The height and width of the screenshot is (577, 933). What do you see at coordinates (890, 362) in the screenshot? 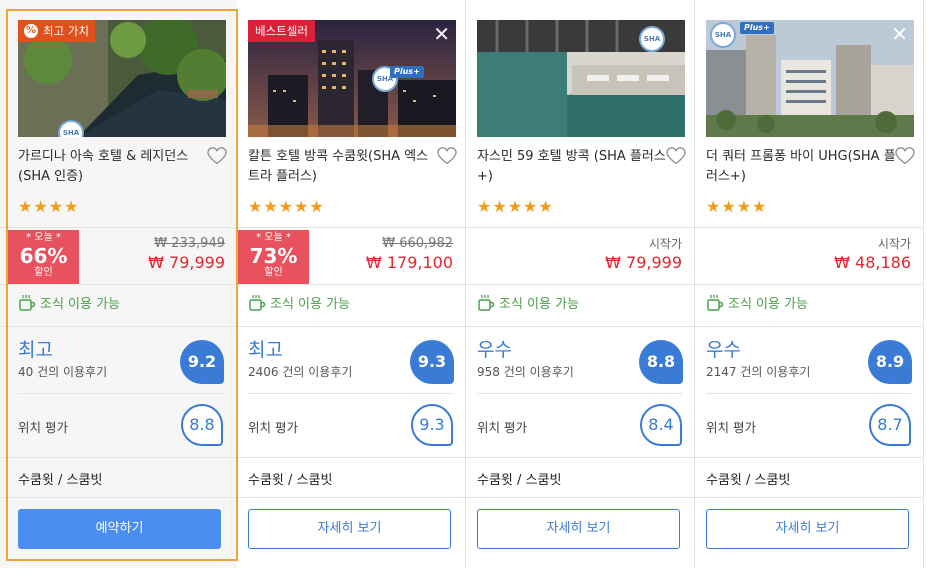
I see `review-score: 8.9` at bounding box center [890, 362].